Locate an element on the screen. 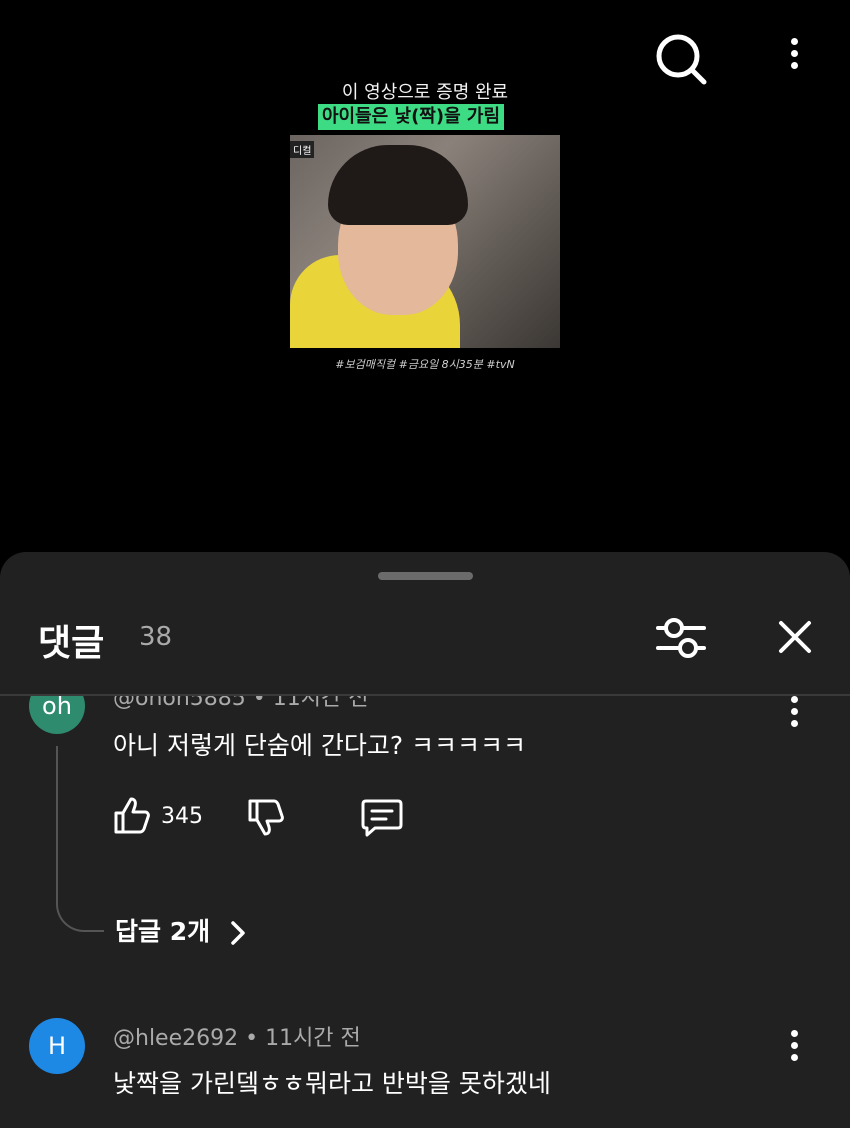  video-caption: 이 영상으로 증명 완료 is located at coordinates (425, 92).